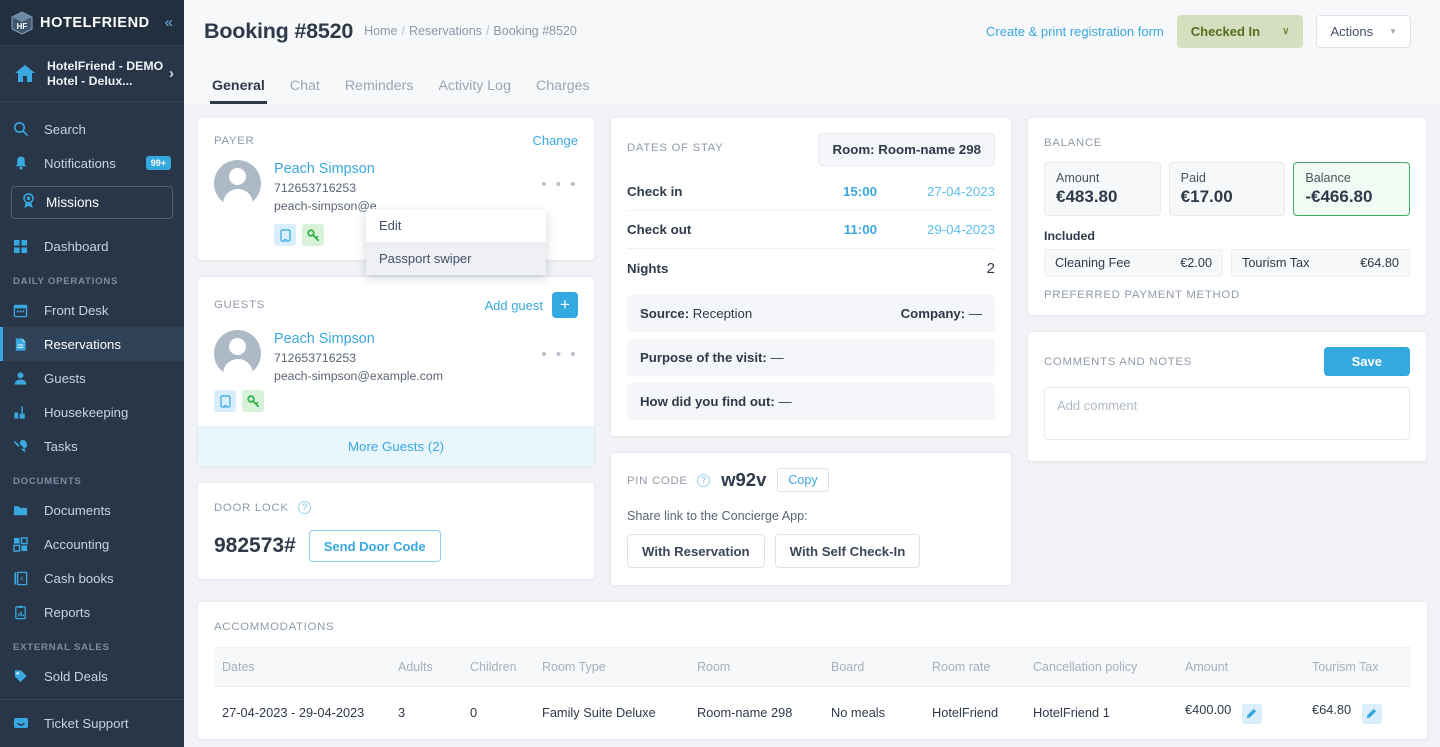 Image resolution: width=1440 pixels, height=747 pixels. What do you see at coordinates (92, 412) in the screenshot?
I see `sidebar-item-housekeeping: Housekeeping` at bounding box center [92, 412].